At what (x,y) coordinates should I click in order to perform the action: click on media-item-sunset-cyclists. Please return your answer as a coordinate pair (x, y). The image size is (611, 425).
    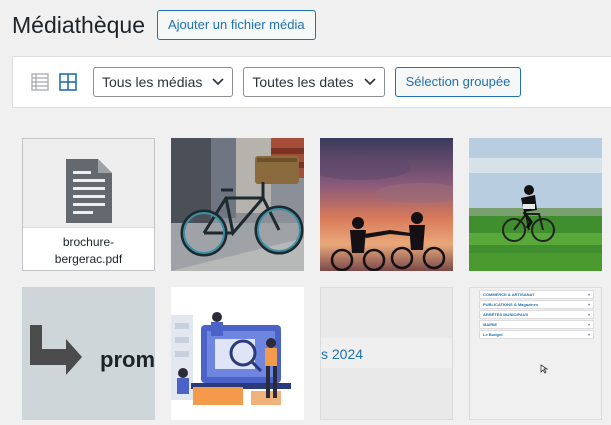
    Looking at the image, I should click on (386, 204).